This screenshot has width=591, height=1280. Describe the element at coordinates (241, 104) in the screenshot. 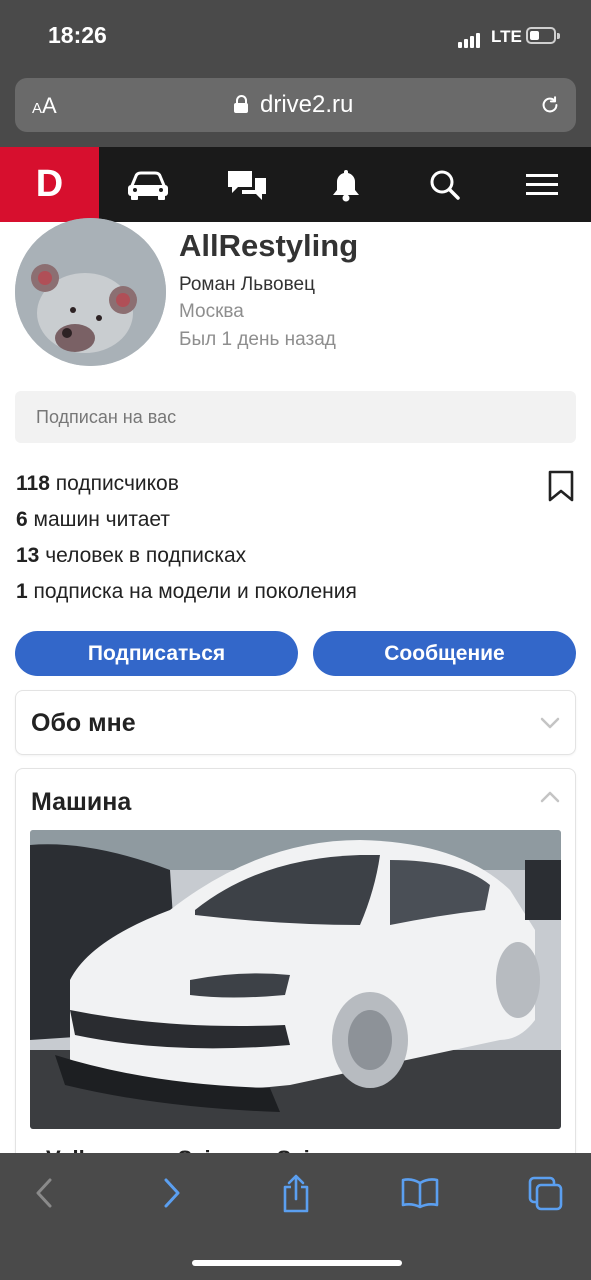

I see `lock-icon` at that location.